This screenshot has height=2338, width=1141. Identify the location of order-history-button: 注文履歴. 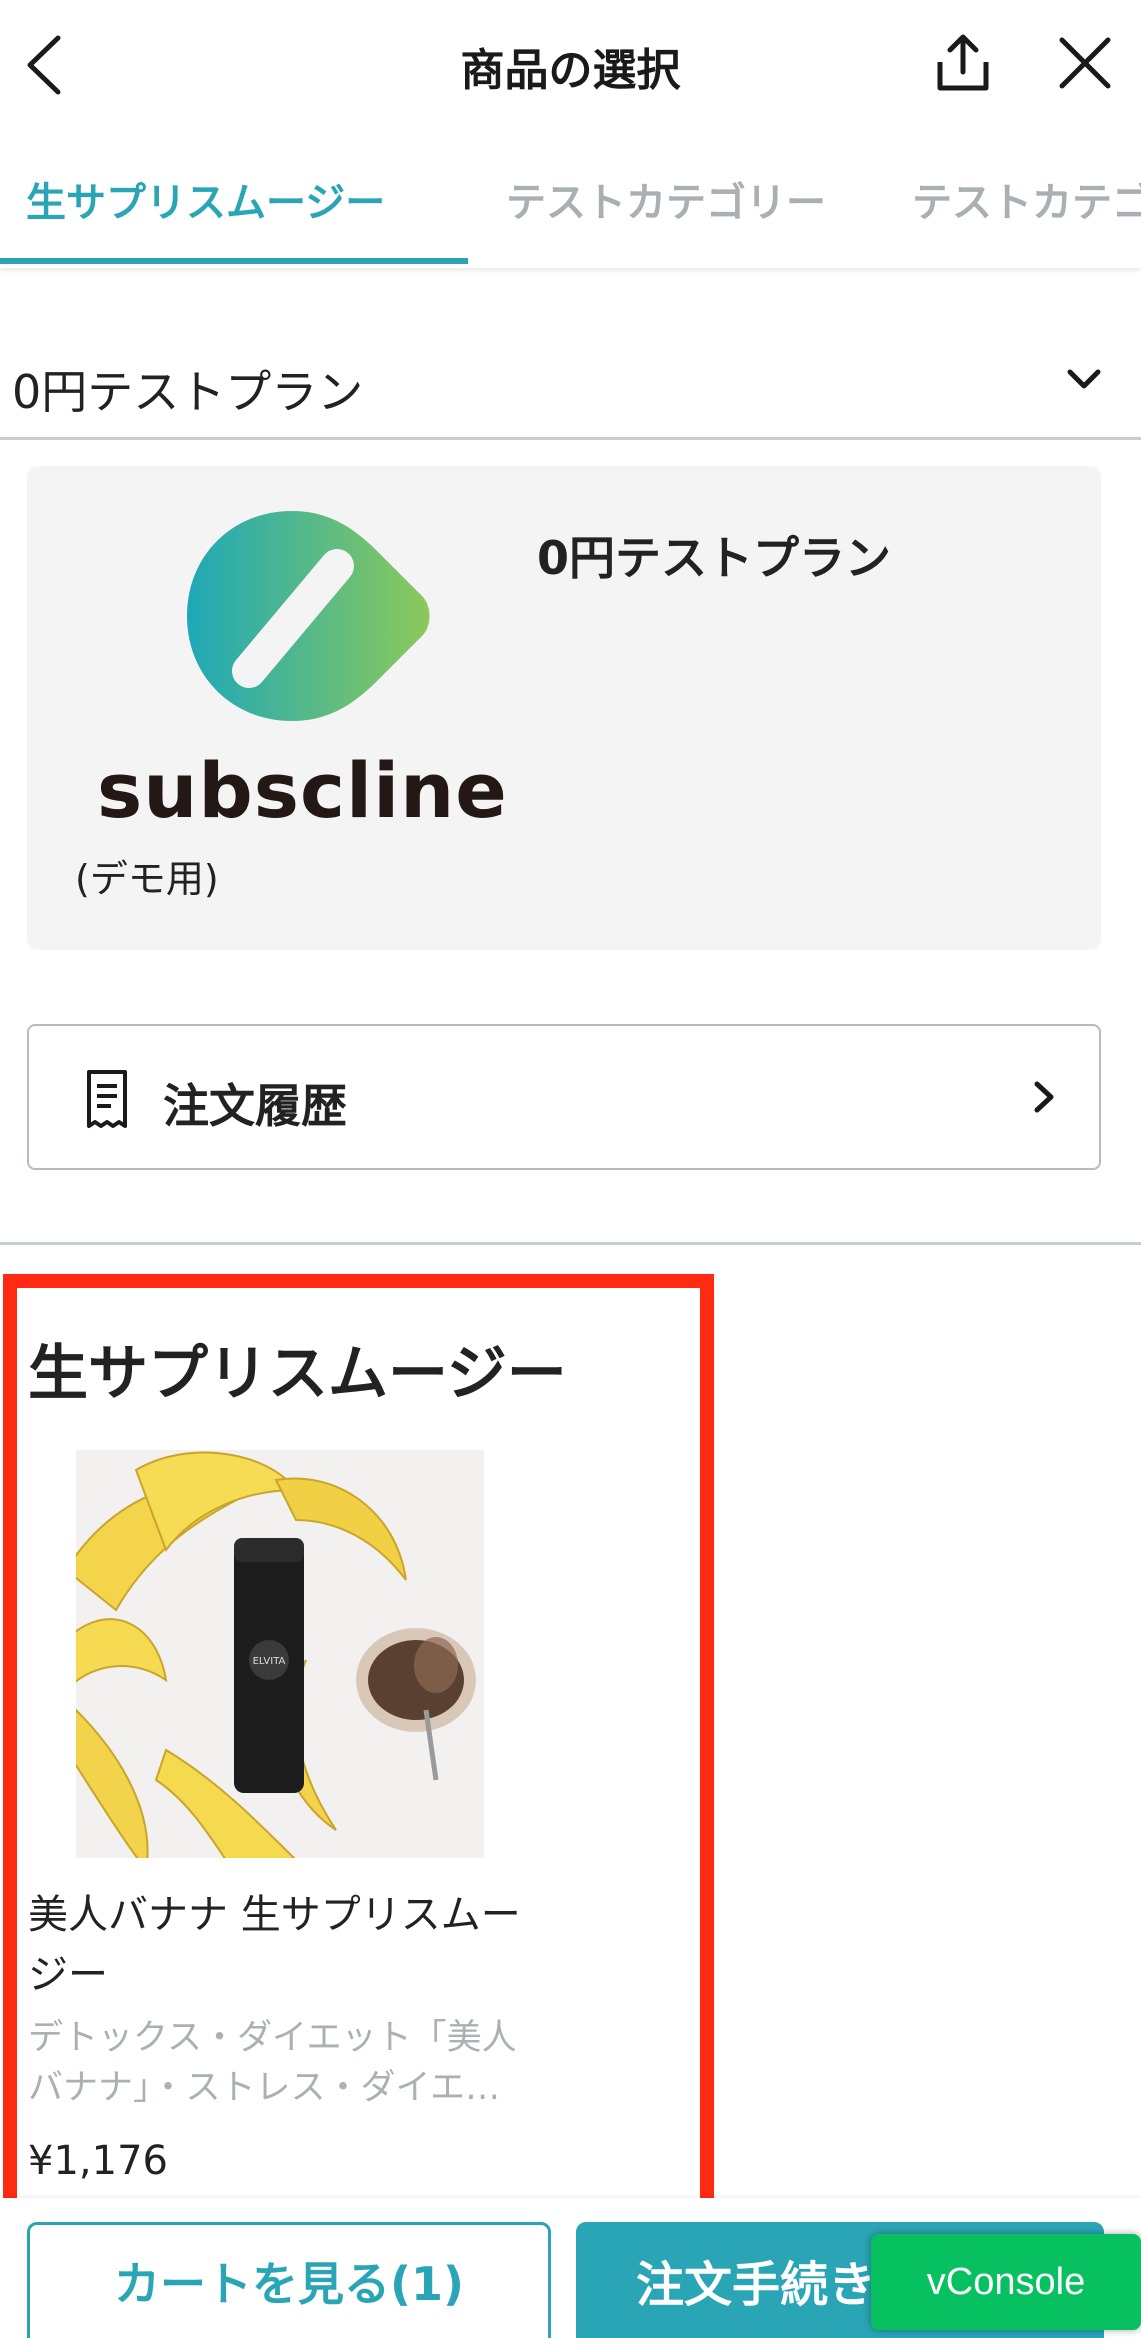
(564, 1097).